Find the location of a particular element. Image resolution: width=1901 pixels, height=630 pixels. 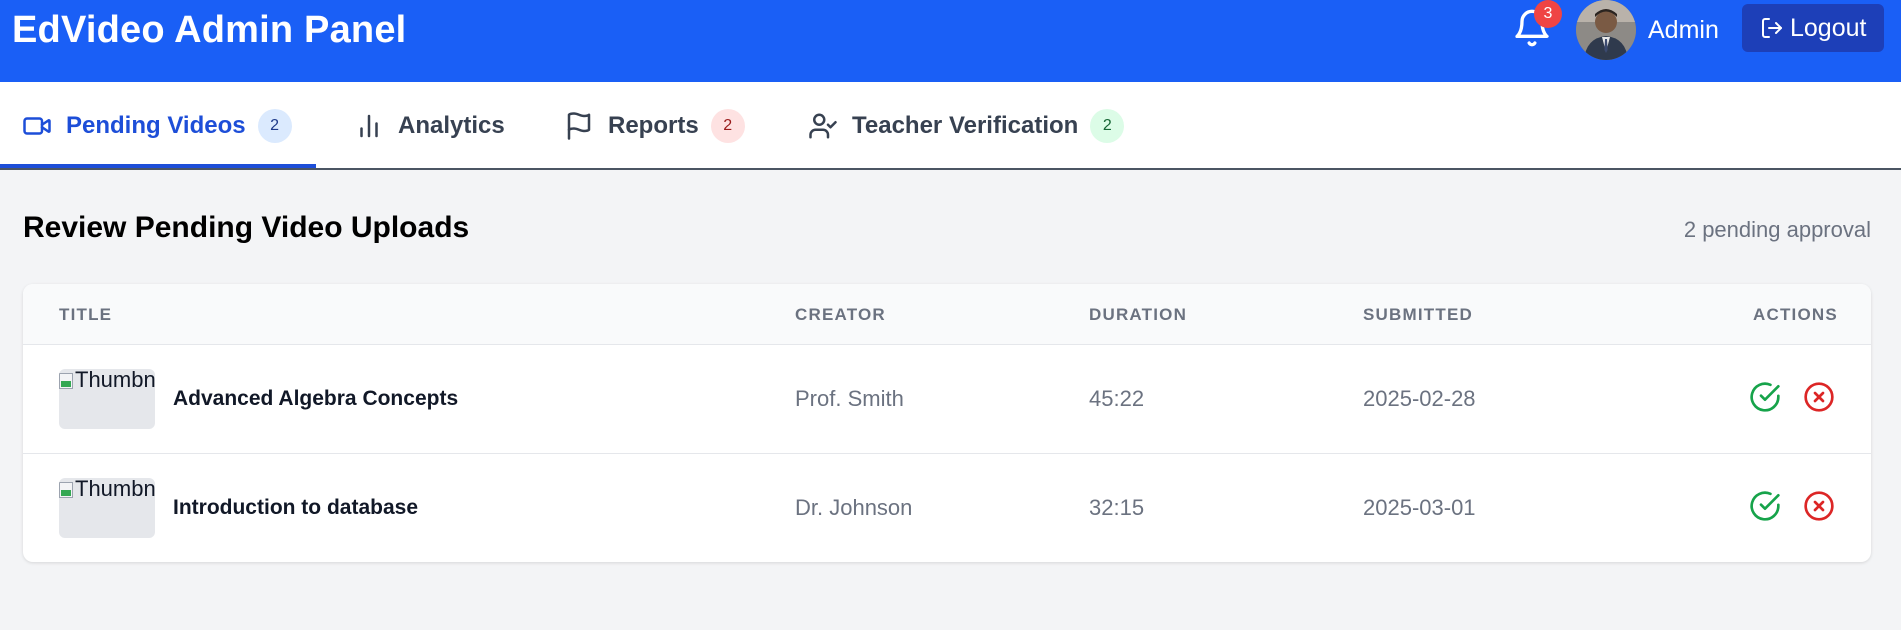

column-header-title: TITLE is located at coordinates (86, 314).